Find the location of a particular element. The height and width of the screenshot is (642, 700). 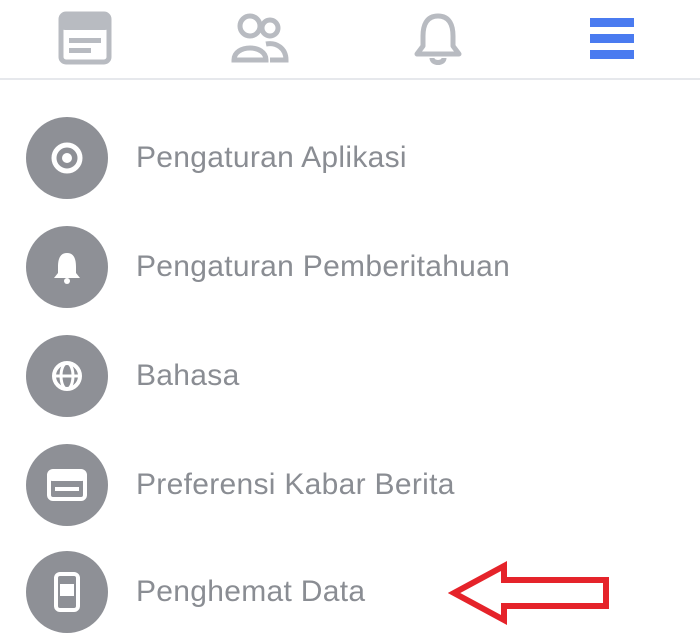

friends-icon is located at coordinates (260, 38).